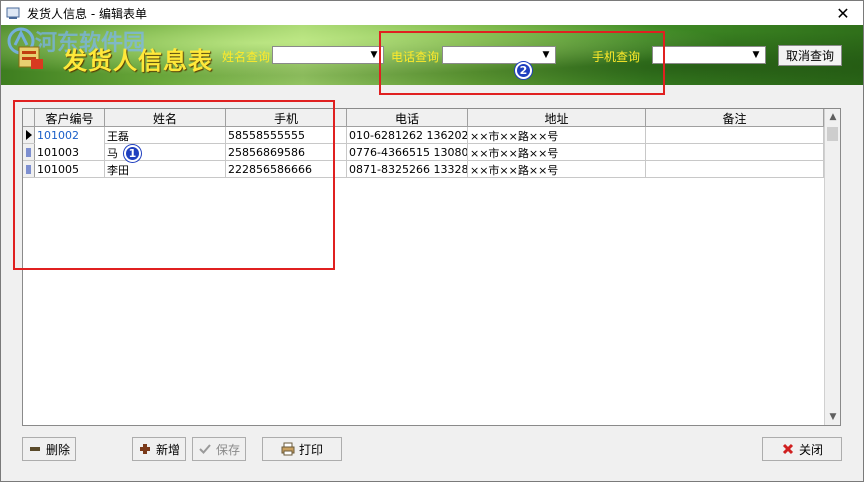 The width and height of the screenshot is (864, 482). Describe the element at coordinates (310, 449) in the screenshot. I see `print-label: 打印` at that location.